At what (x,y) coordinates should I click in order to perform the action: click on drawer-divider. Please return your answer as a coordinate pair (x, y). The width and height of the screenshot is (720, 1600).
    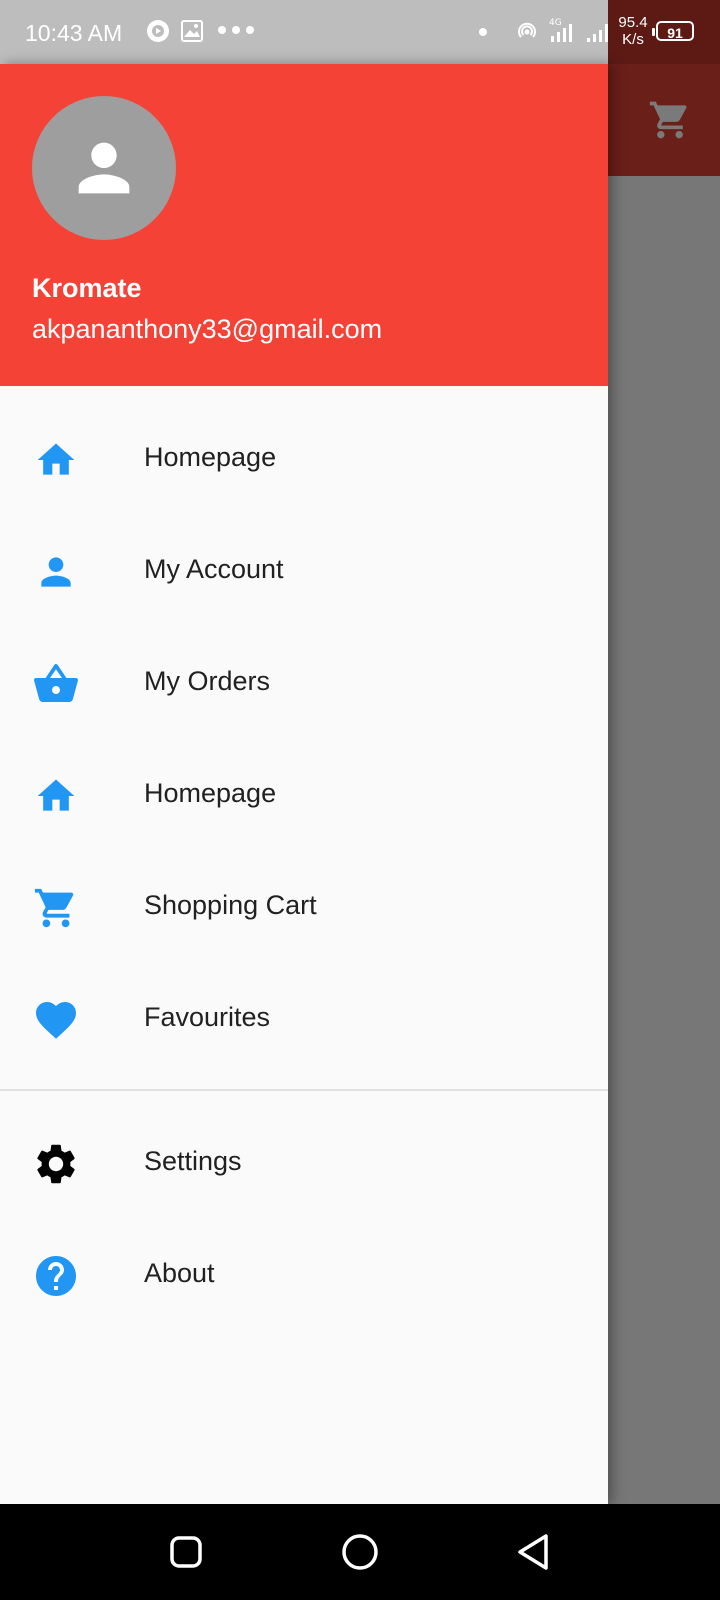
    Looking at the image, I should click on (304, 1090).